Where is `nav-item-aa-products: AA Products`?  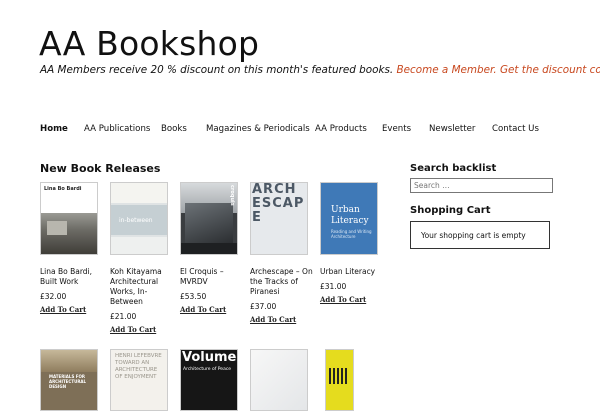 nav-item-aa-products: AA Products is located at coordinates (341, 129).